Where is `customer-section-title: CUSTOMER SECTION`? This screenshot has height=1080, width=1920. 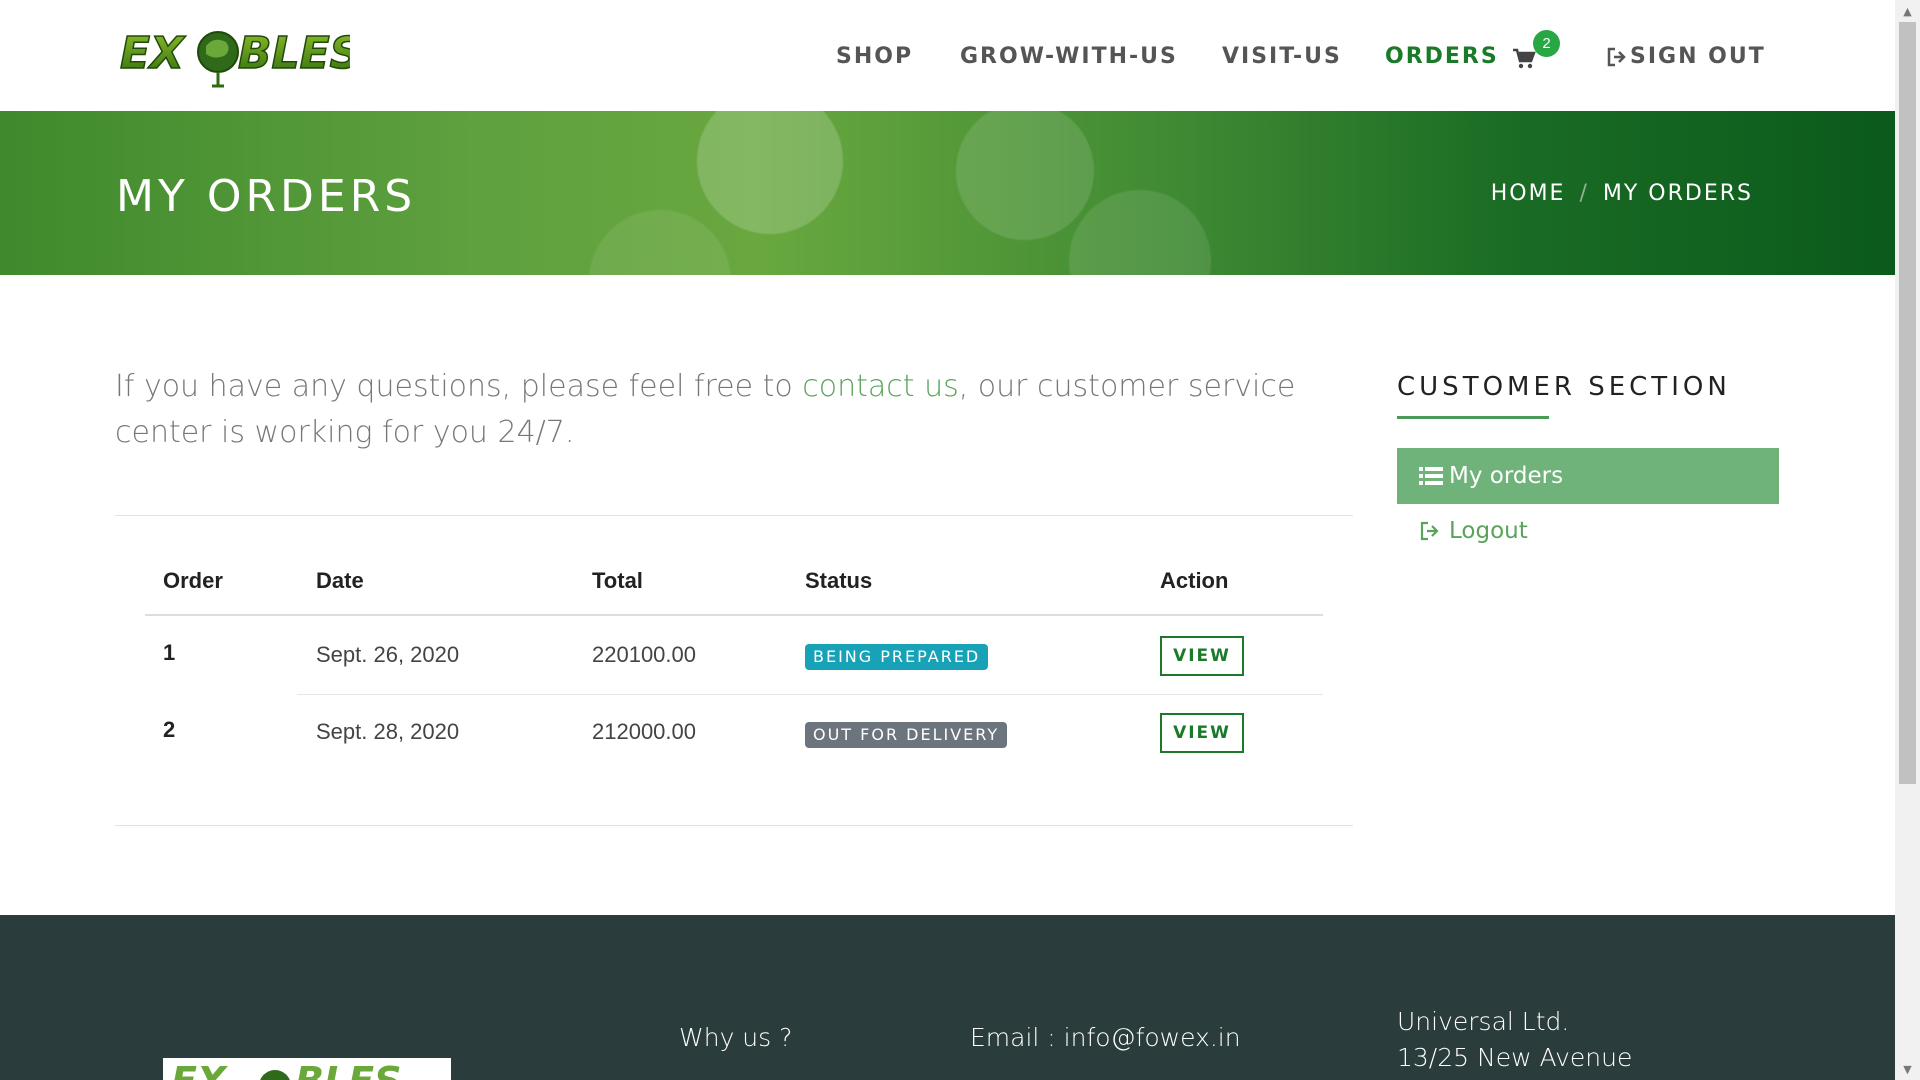
customer-section-title: CUSTOMER SECTION is located at coordinates (1564, 387).